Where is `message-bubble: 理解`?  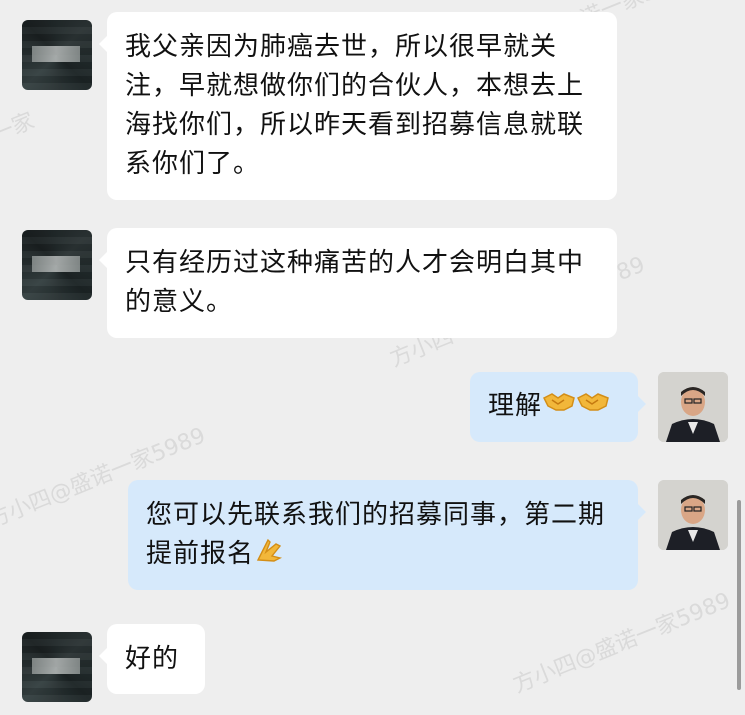
message-bubble: 理解 is located at coordinates (558, 407).